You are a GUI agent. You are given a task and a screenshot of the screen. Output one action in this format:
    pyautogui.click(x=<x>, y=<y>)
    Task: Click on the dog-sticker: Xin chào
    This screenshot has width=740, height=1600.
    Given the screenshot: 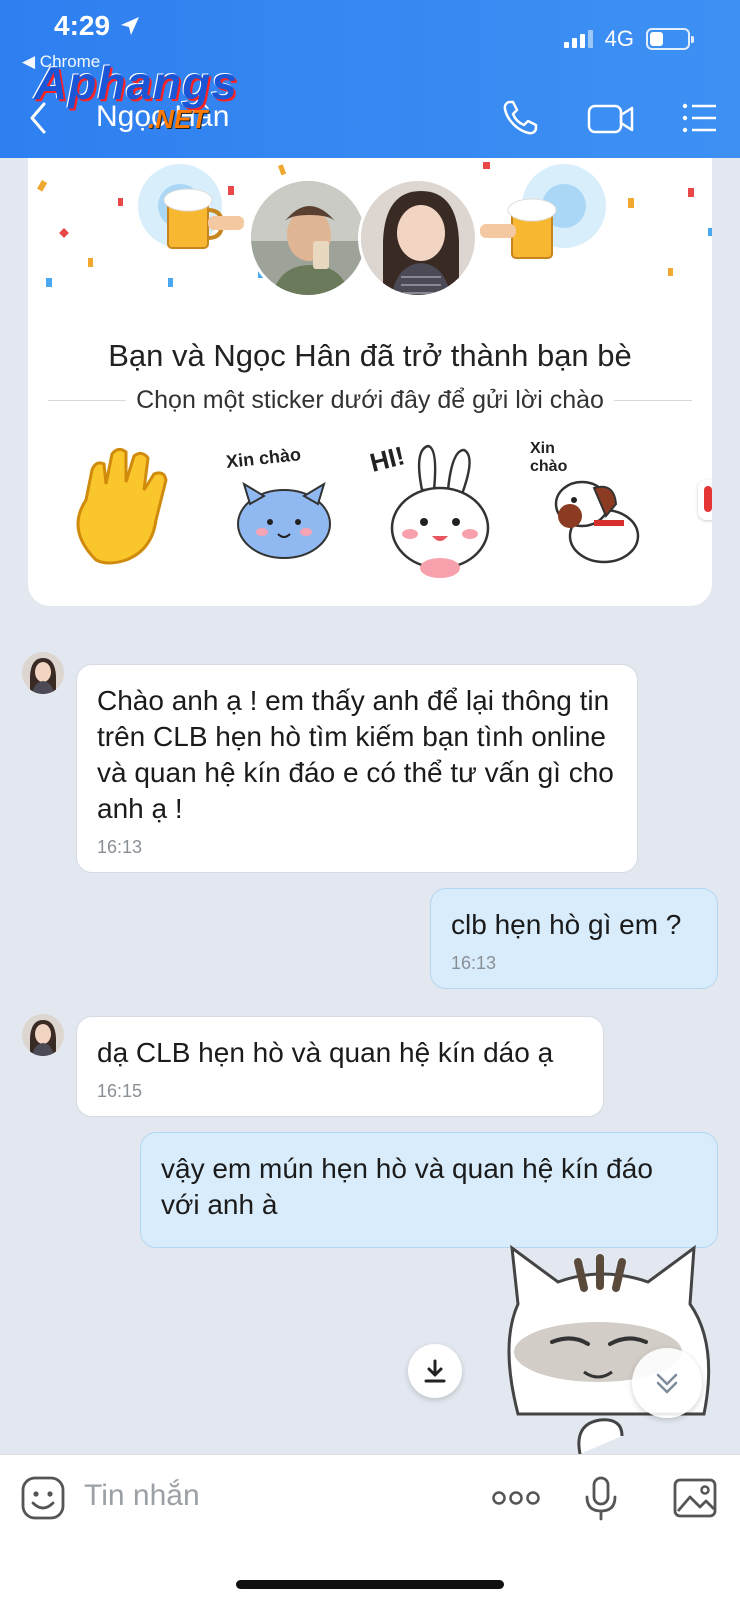 What is the action you would take?
    pyautogui.click(x=594, y=510)
    